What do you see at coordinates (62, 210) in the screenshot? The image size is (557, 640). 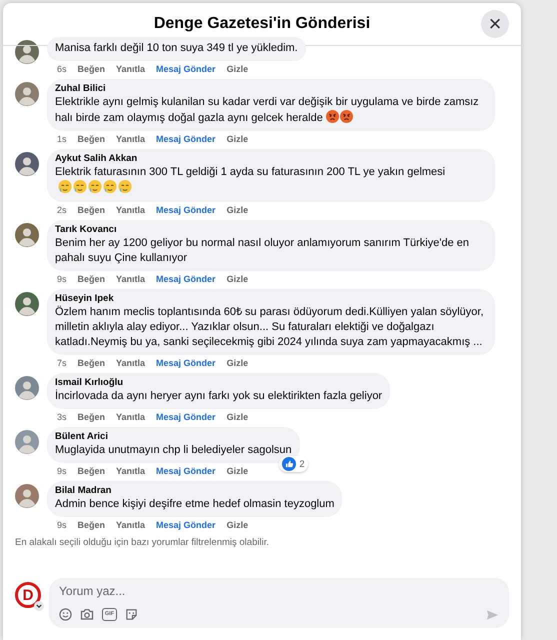 I see `comment-time: 2s` at bounding box center [62, 210].